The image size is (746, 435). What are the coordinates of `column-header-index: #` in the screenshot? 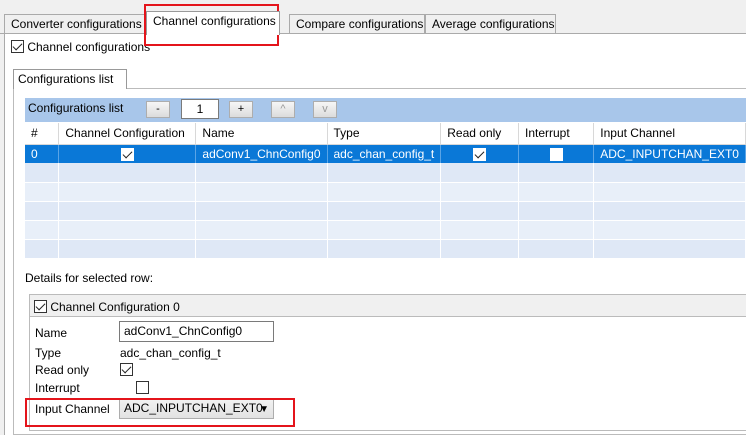 It's located at (42, 134).